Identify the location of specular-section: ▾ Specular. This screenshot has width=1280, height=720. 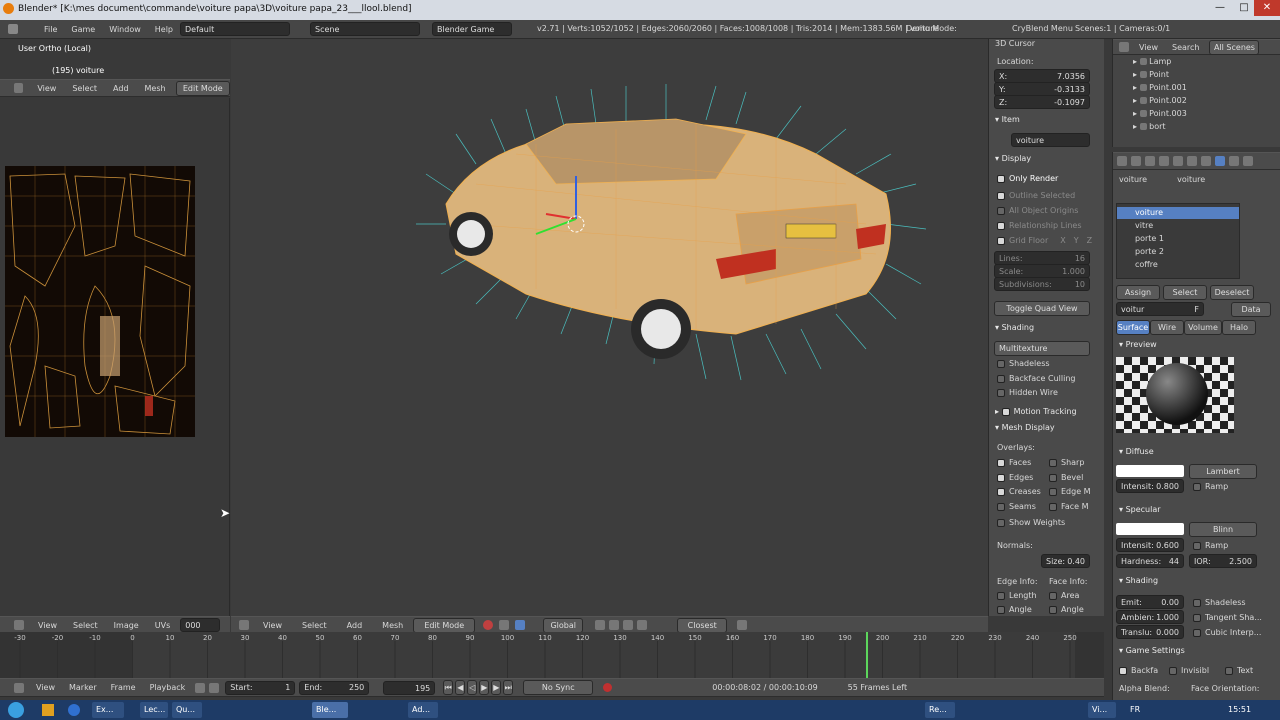
(1140, 510).